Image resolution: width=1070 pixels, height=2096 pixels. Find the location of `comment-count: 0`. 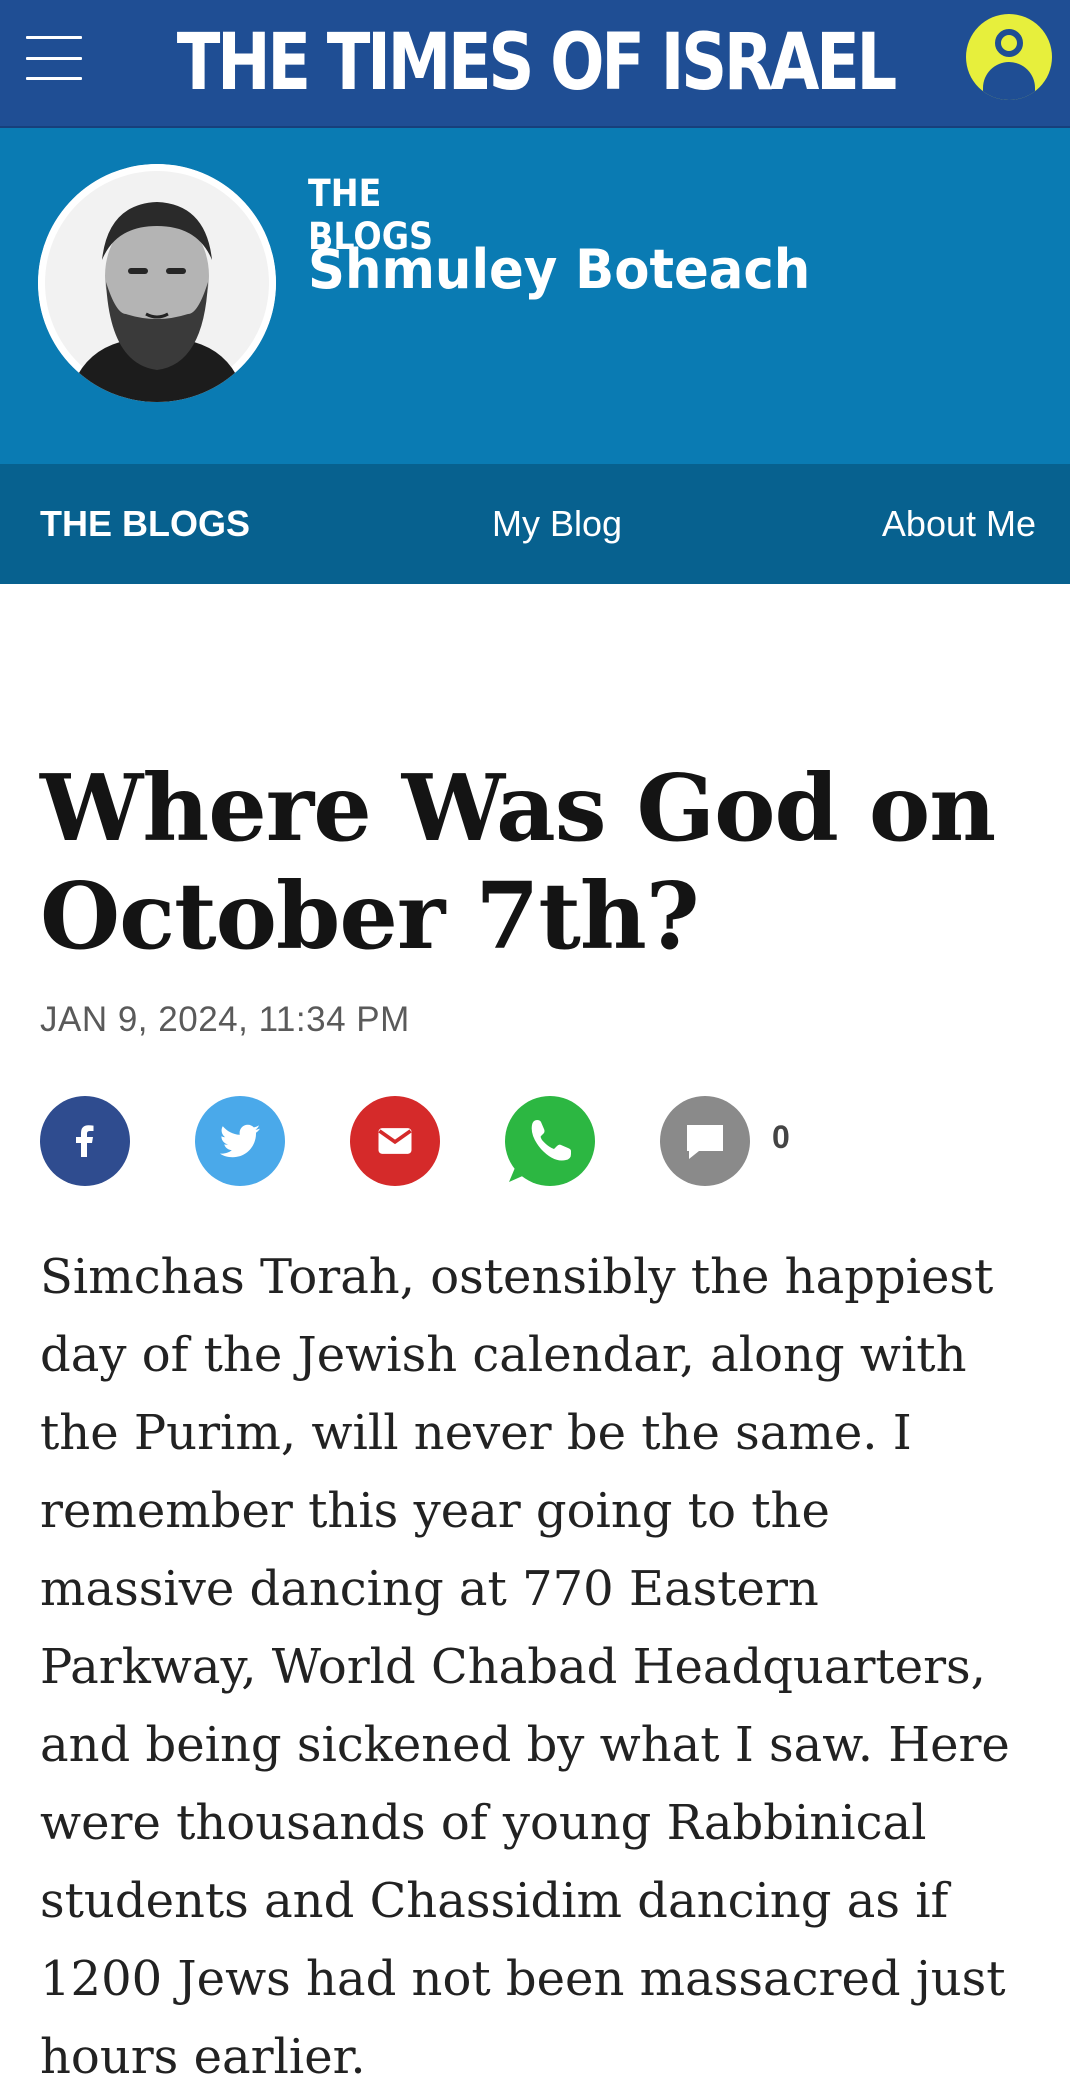

comment-count: 0 is located at coordinates (781, 1137).